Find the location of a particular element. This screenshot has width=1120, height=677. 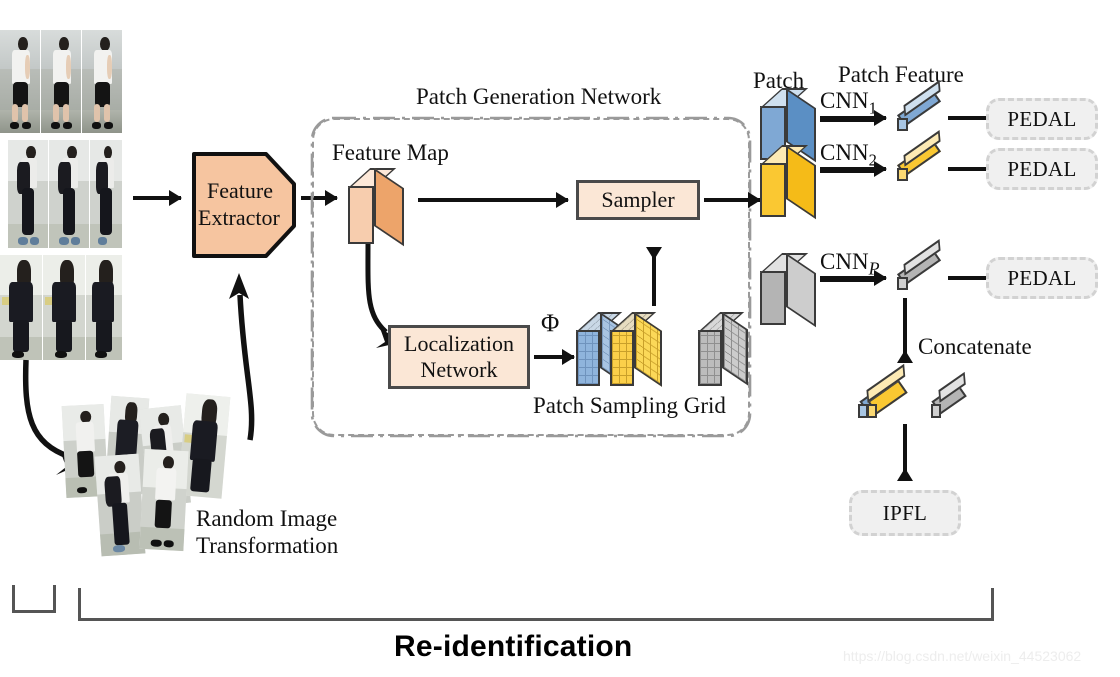

concat-bar-blue-yellow is located at coordinates (884, 391).